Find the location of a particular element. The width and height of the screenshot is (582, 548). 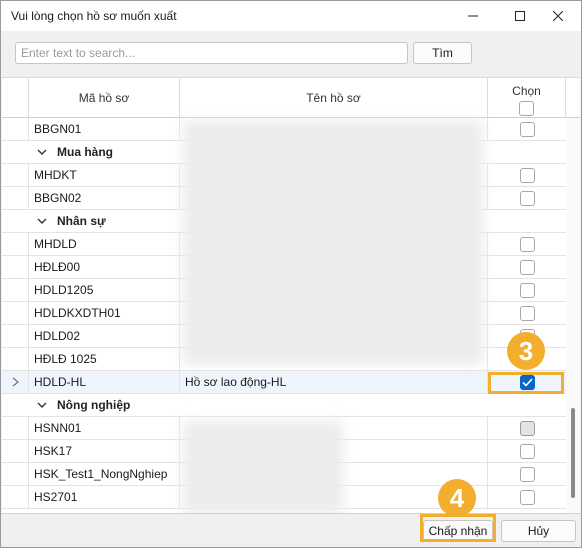

group-label: Nhân sự is located at coordinates (81, 221).